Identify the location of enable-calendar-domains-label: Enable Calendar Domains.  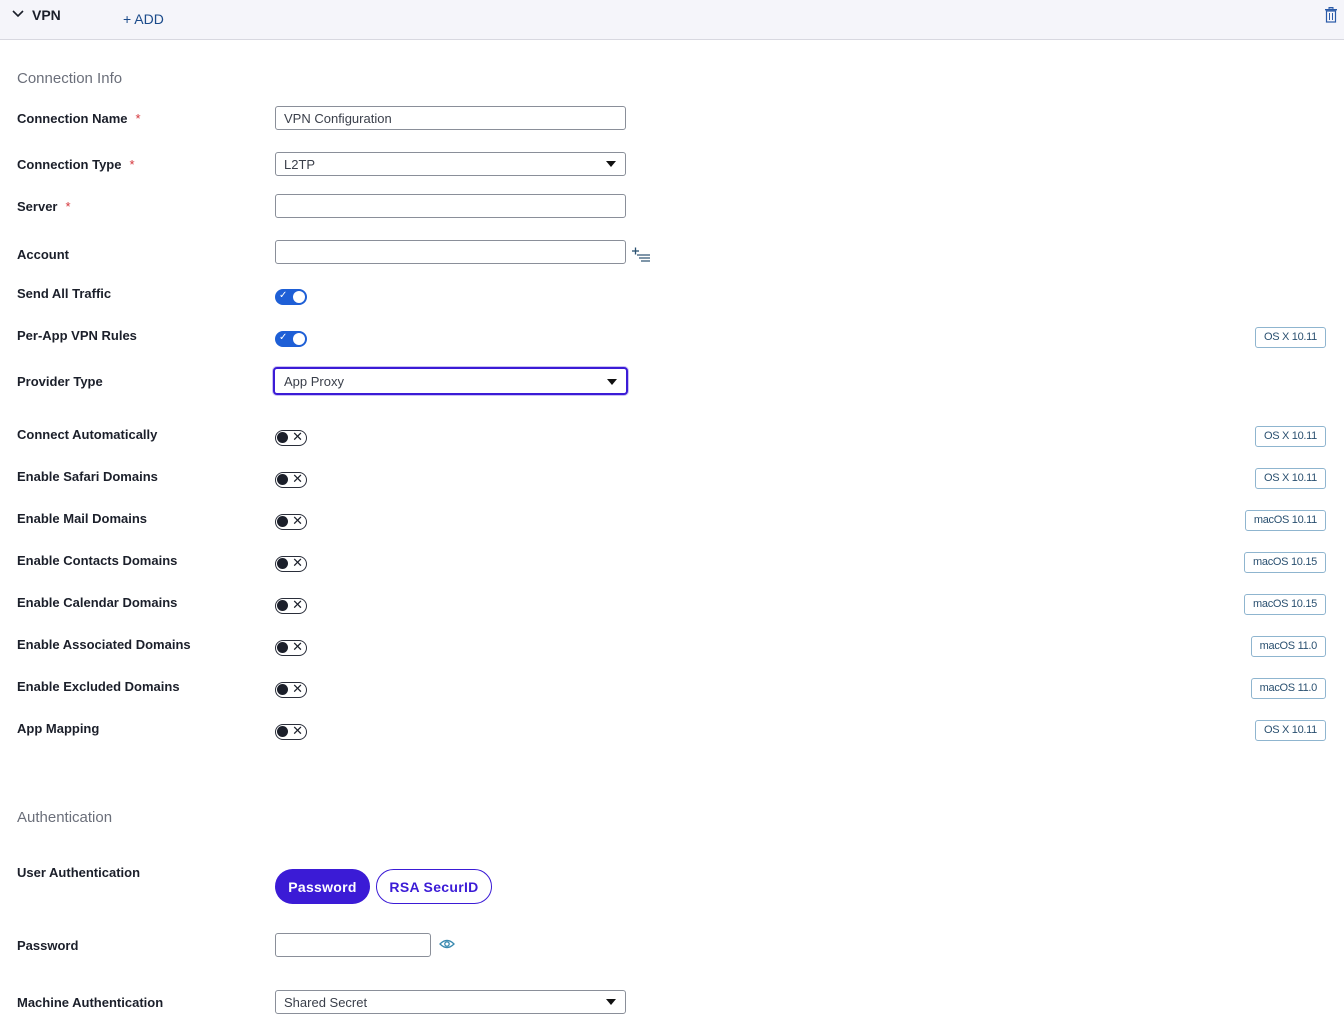
(97, 602).